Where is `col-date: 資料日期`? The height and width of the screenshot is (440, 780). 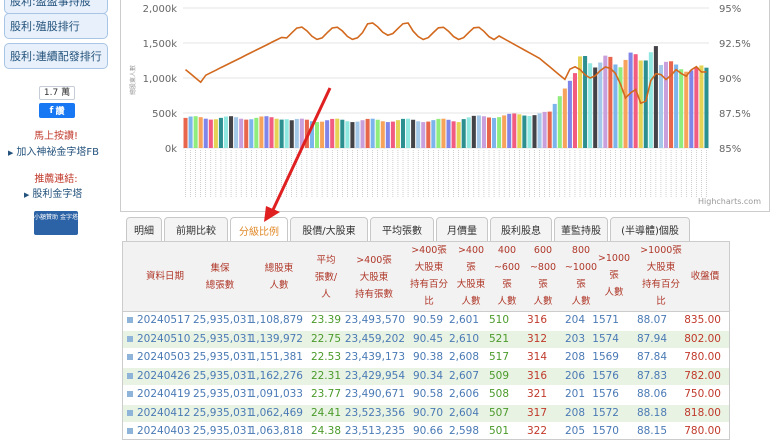
col-date: 資料日期 is located at coordinates (165, 276).